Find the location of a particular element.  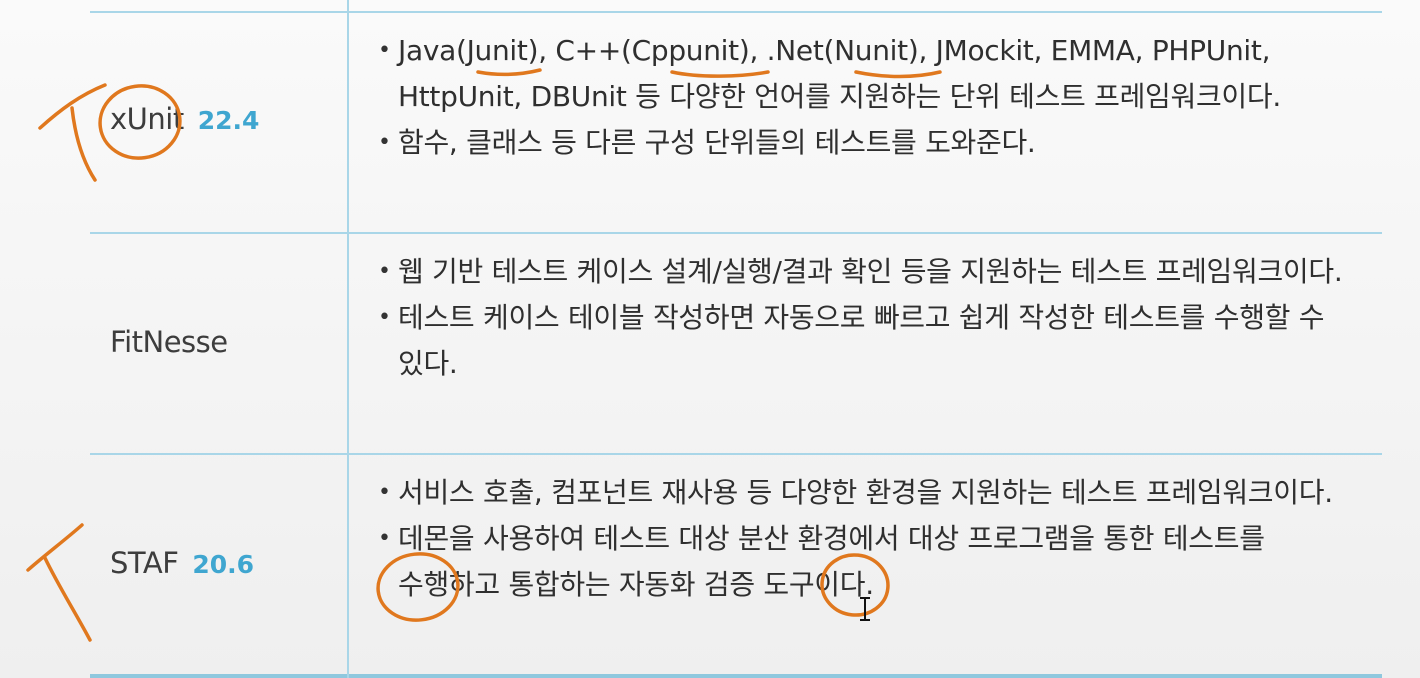

tool-name: FitNesse is located at coordinates (169, 342).